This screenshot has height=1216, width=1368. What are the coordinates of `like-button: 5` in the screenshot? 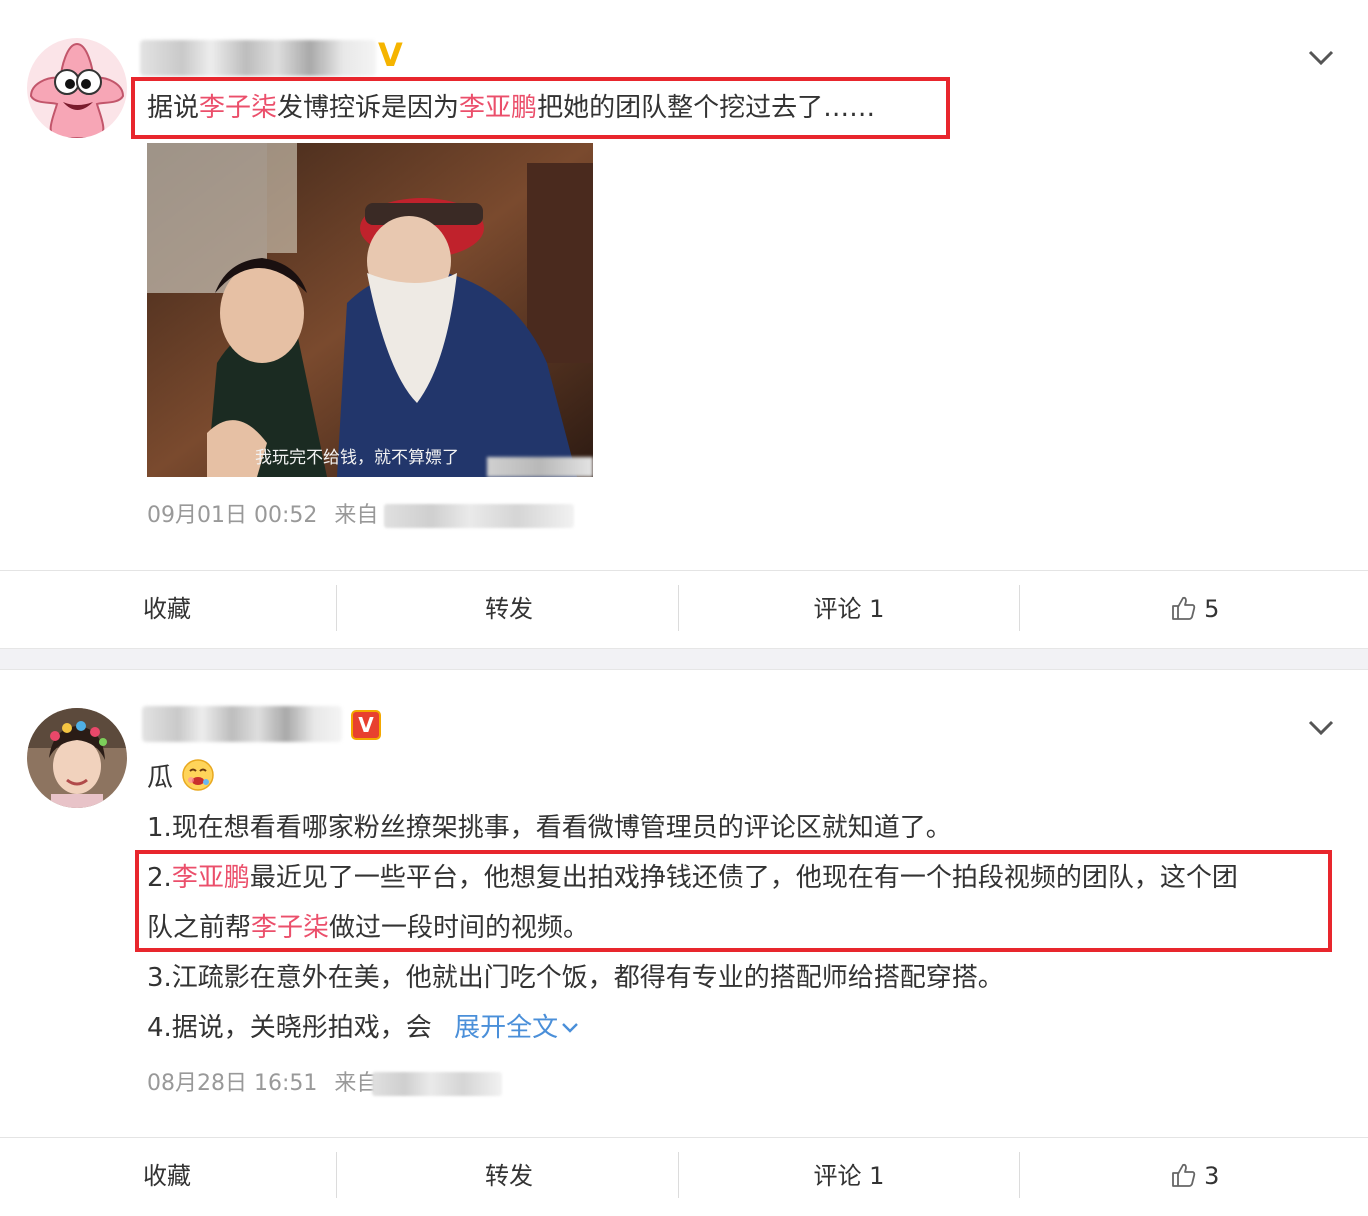 It's located at (1195, 610).